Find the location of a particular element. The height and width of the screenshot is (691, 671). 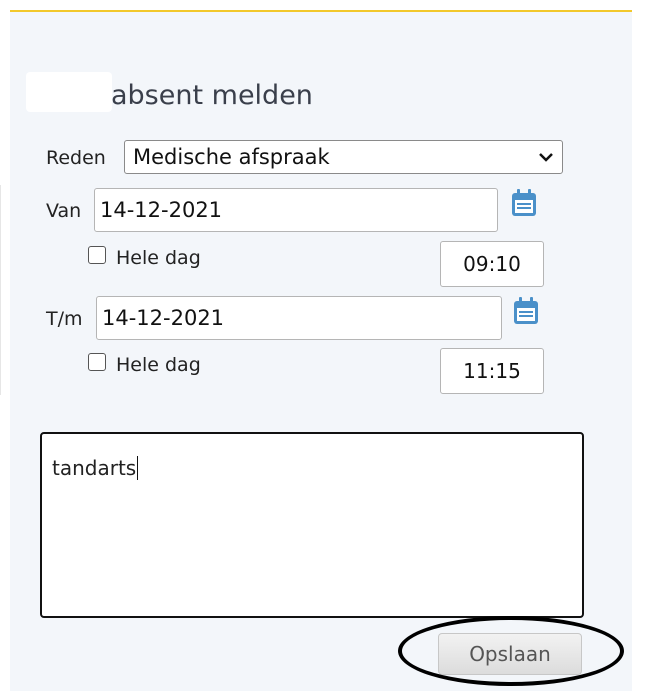

reason-label: Reden is located at coordinates (76, 158).